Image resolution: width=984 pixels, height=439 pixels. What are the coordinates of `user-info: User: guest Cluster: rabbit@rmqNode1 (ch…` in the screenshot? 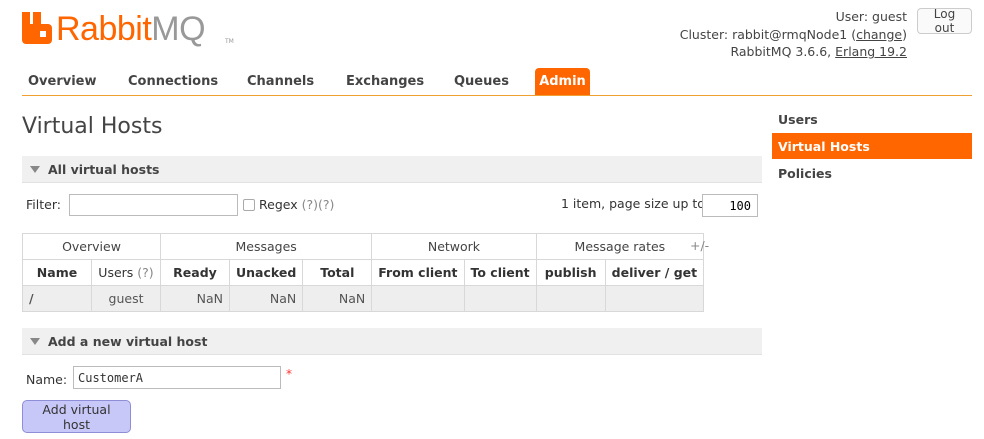 It's located at (793, 34).